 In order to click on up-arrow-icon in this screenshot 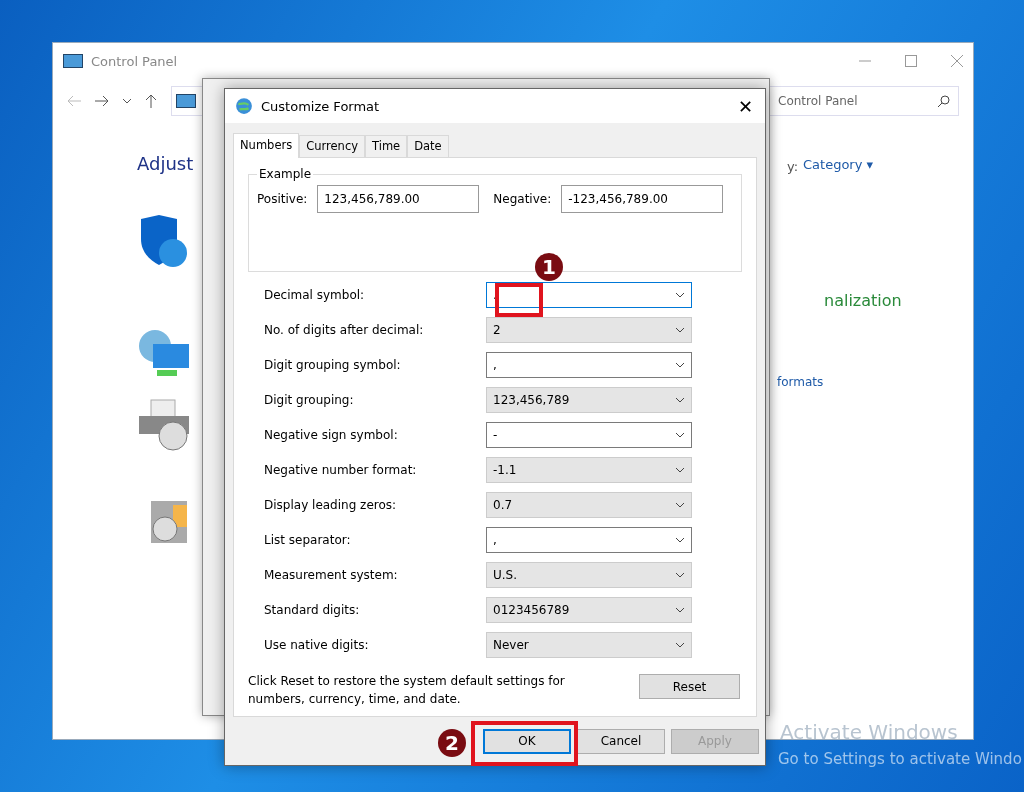, I will do `click(151, 101)`.